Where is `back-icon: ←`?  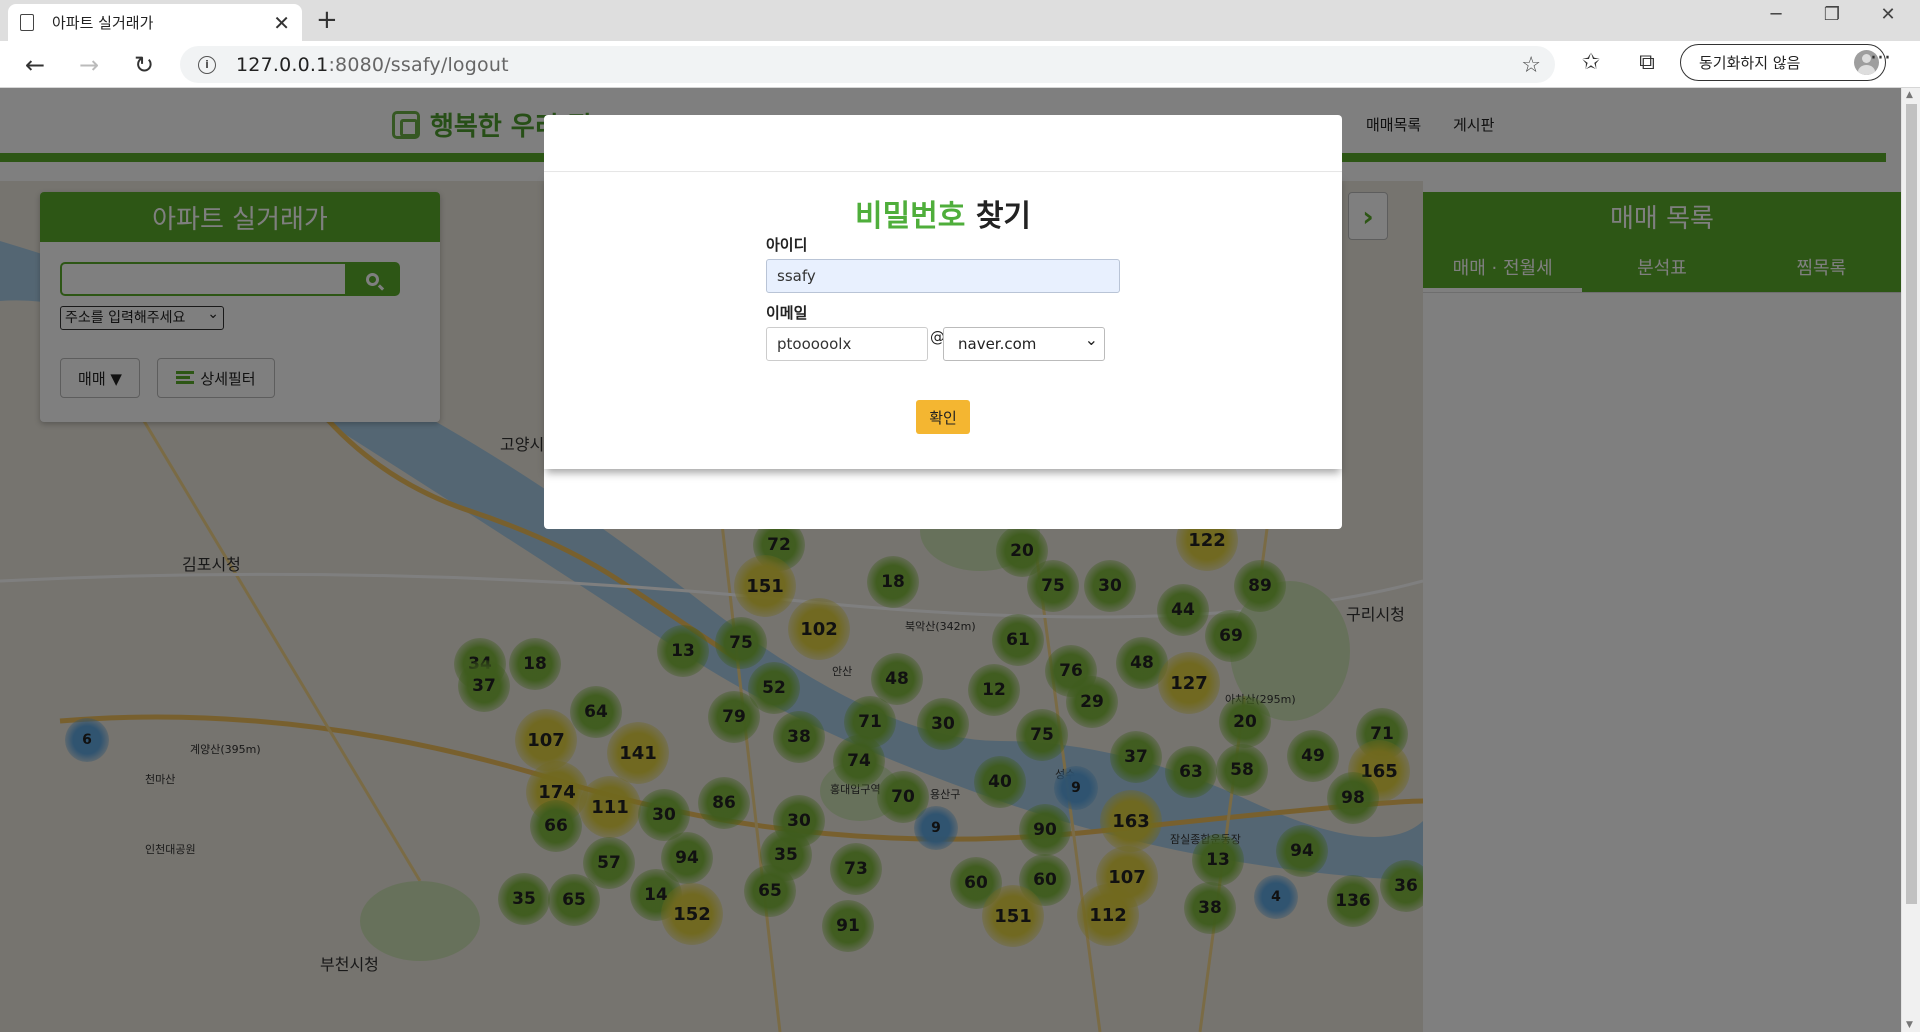 back-icon: ← is located at coordinates (35, 65).